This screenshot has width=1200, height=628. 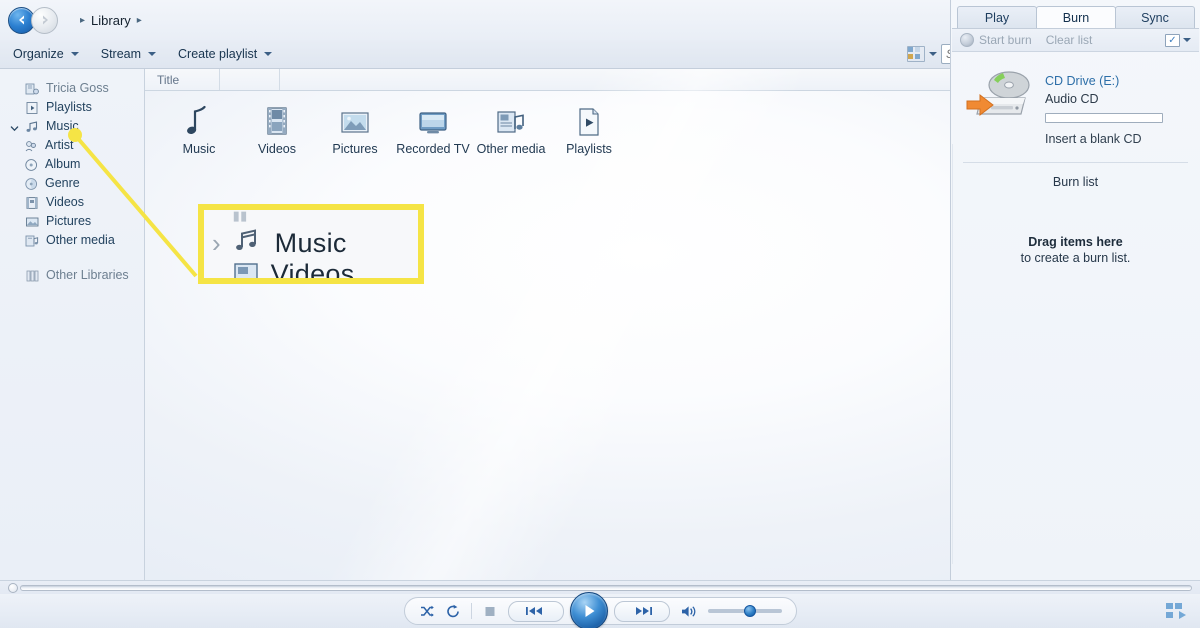 What do you see at coordinates (433, 120) in the screenshot?
I see `television-icon` at bounding box center [433, 120].